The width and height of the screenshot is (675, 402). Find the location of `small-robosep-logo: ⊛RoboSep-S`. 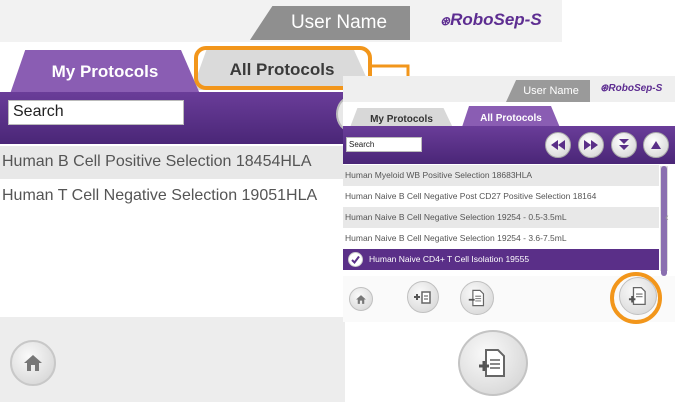

small-robosep-logo: ⊛RoboSep-S is located at coordinates (631, 88).